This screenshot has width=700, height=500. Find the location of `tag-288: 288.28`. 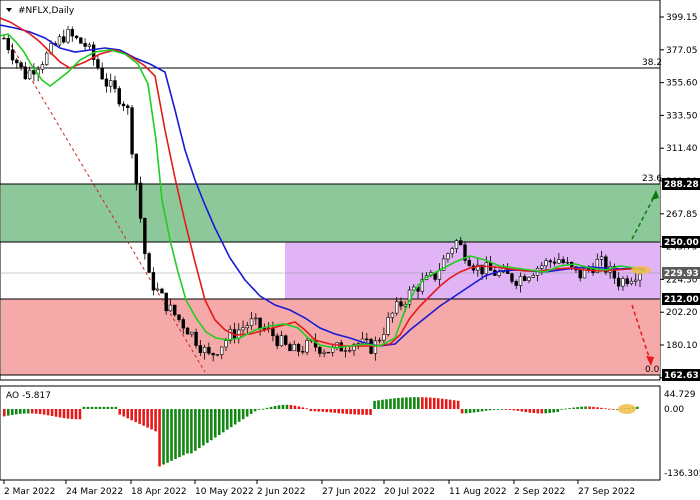

tag-288: 288.28 is located at coordinates (681, 185).